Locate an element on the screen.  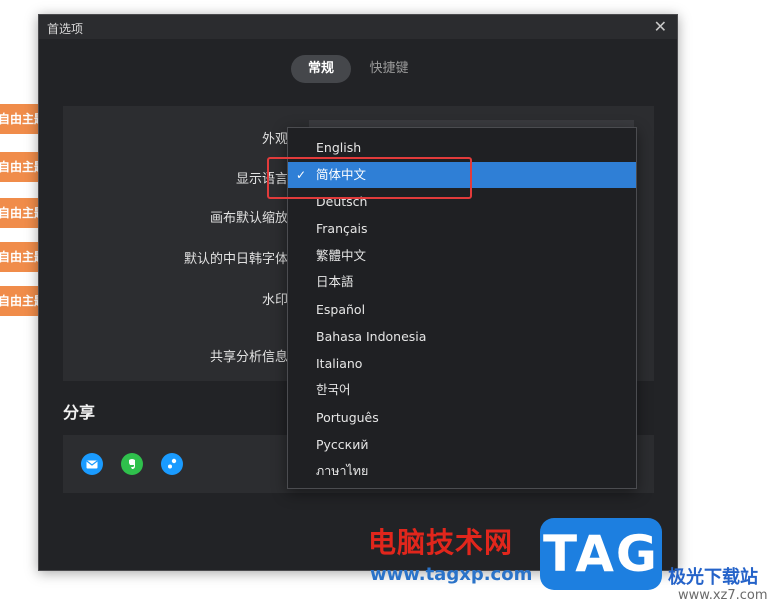
tab-general: 常规 is located at coordinates (321, 69).